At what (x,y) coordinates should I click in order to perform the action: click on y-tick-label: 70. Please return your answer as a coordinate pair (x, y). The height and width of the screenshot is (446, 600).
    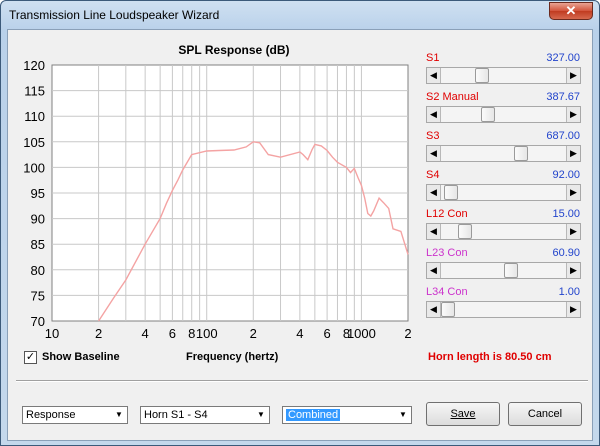
    Looking at the image, I should click on (38, 321).